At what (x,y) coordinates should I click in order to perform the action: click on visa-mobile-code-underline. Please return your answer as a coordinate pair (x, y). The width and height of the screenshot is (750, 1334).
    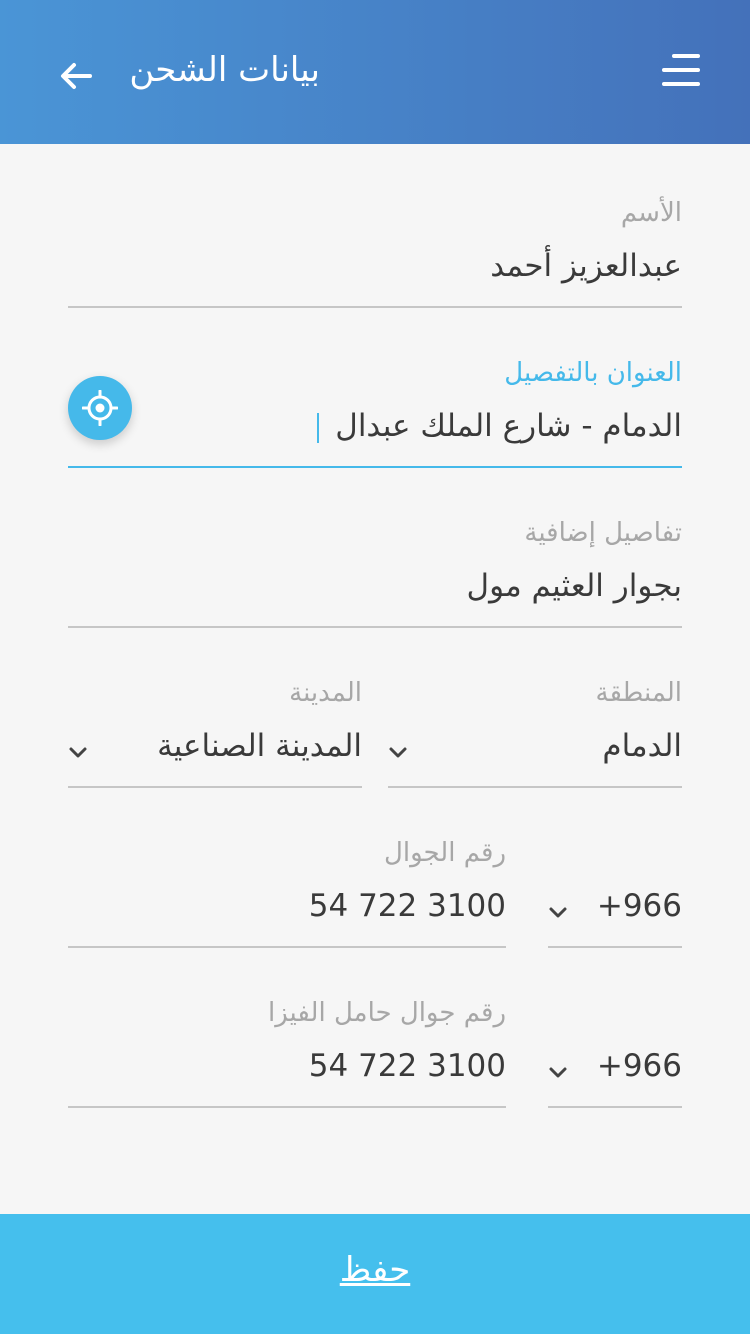
    Looking at the image, I should click on (615, 1107).